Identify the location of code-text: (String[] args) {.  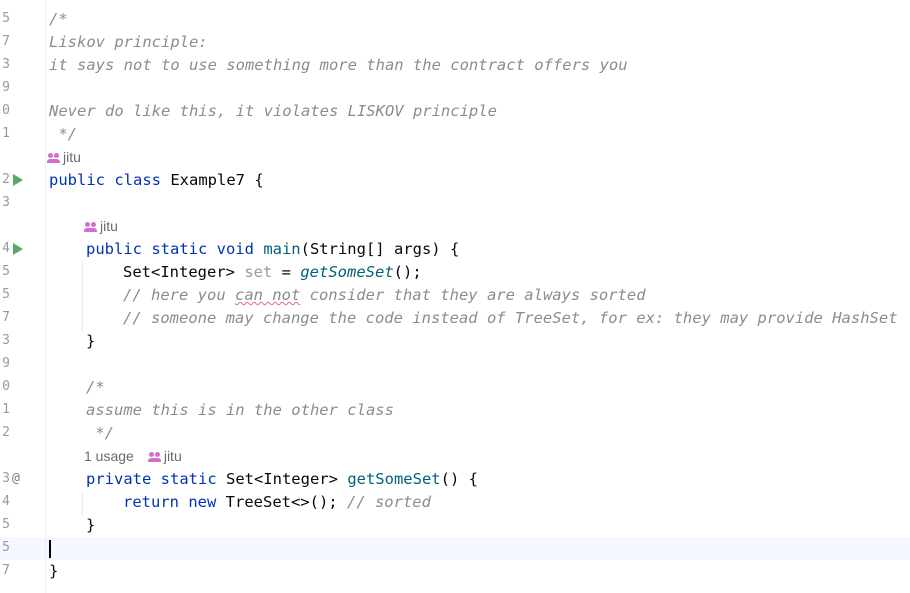
(380, 249).